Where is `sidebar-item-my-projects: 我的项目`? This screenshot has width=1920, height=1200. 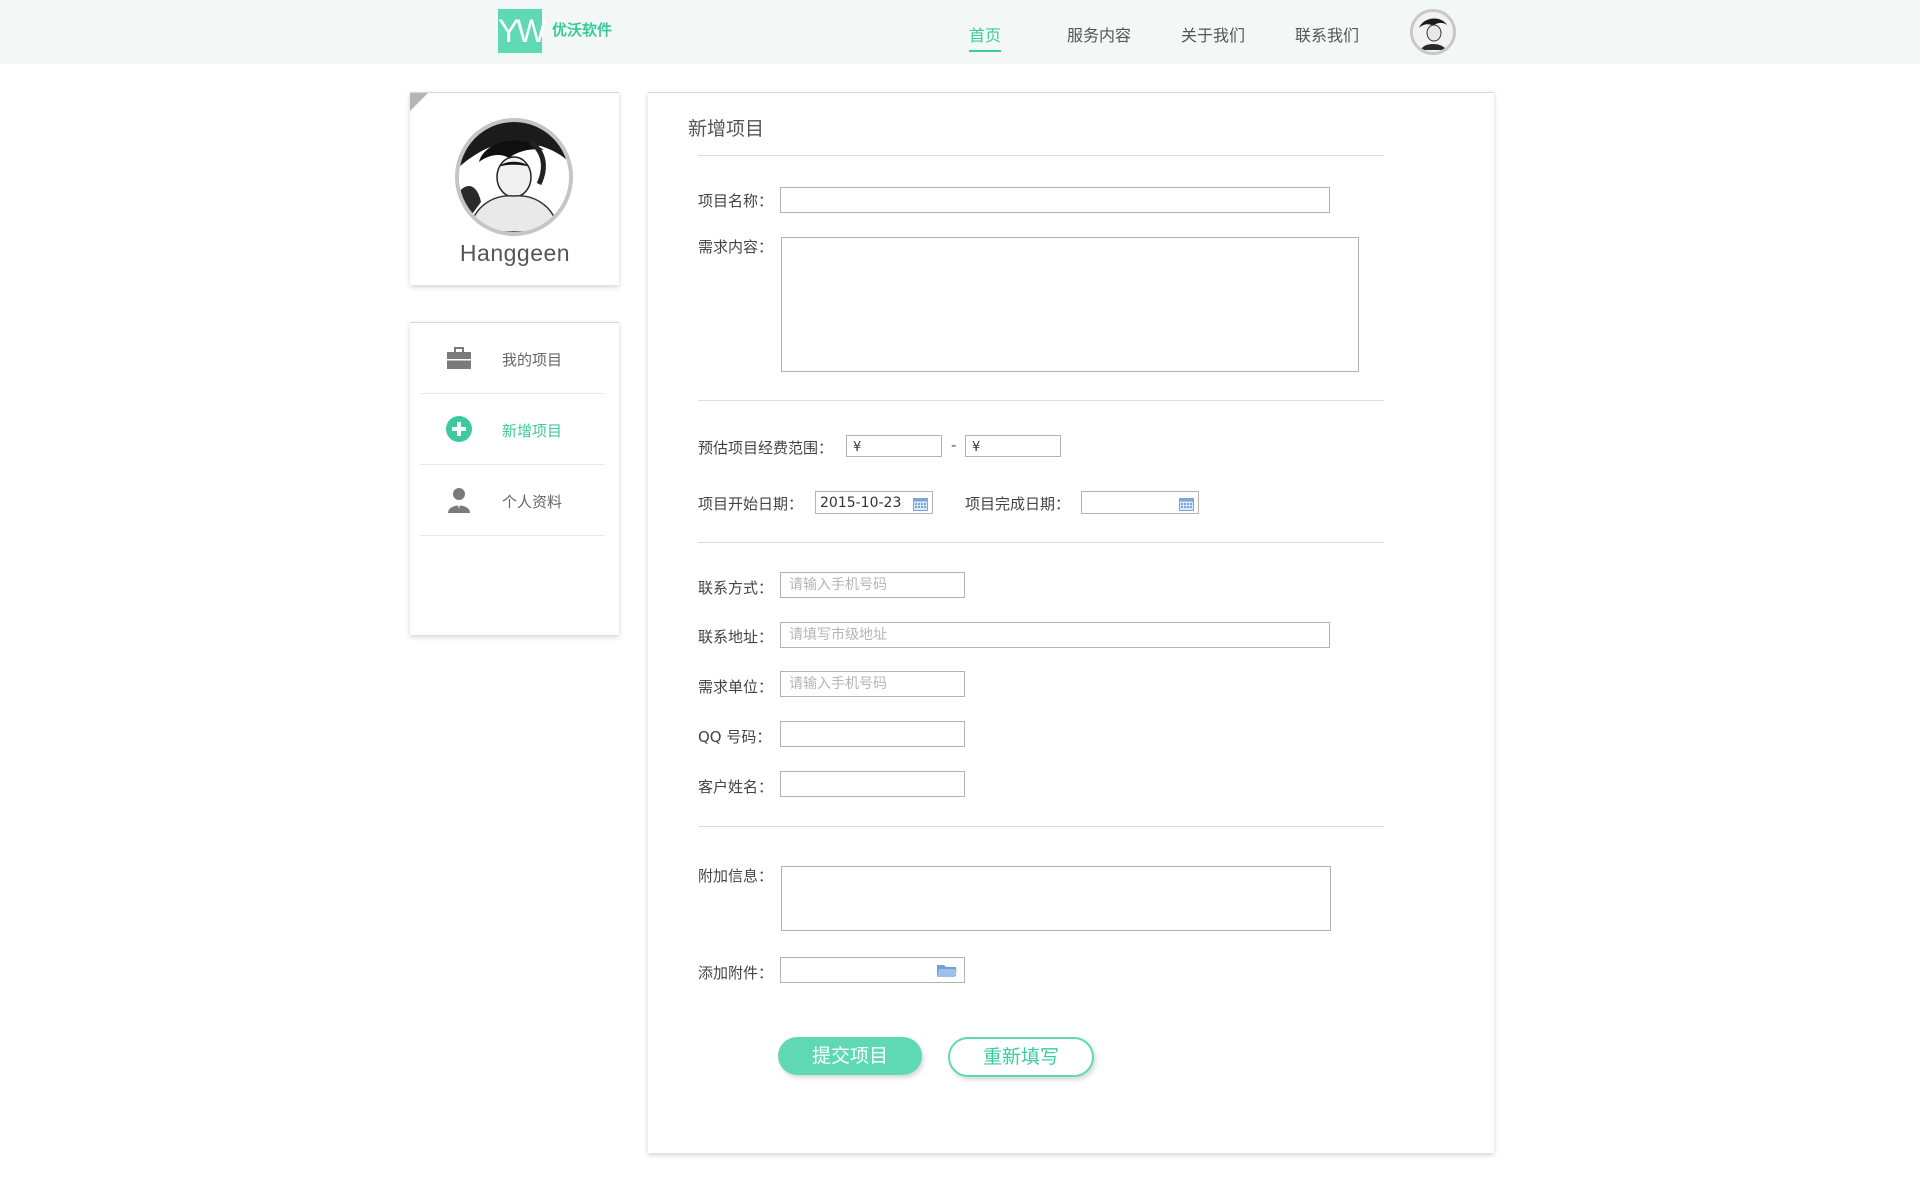
sidebar-item-my-projects: 我的项目 is located at coordinates (512, 358).